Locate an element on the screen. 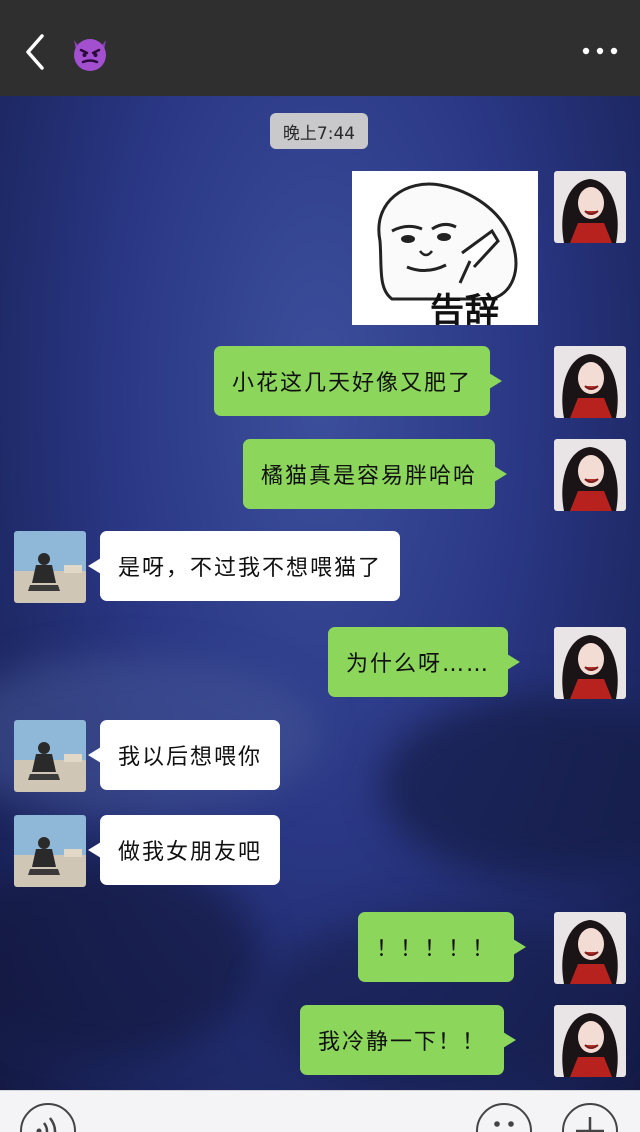 The image size is (640, 1132). chevron-left-icon is located at coordinates (35, 52).